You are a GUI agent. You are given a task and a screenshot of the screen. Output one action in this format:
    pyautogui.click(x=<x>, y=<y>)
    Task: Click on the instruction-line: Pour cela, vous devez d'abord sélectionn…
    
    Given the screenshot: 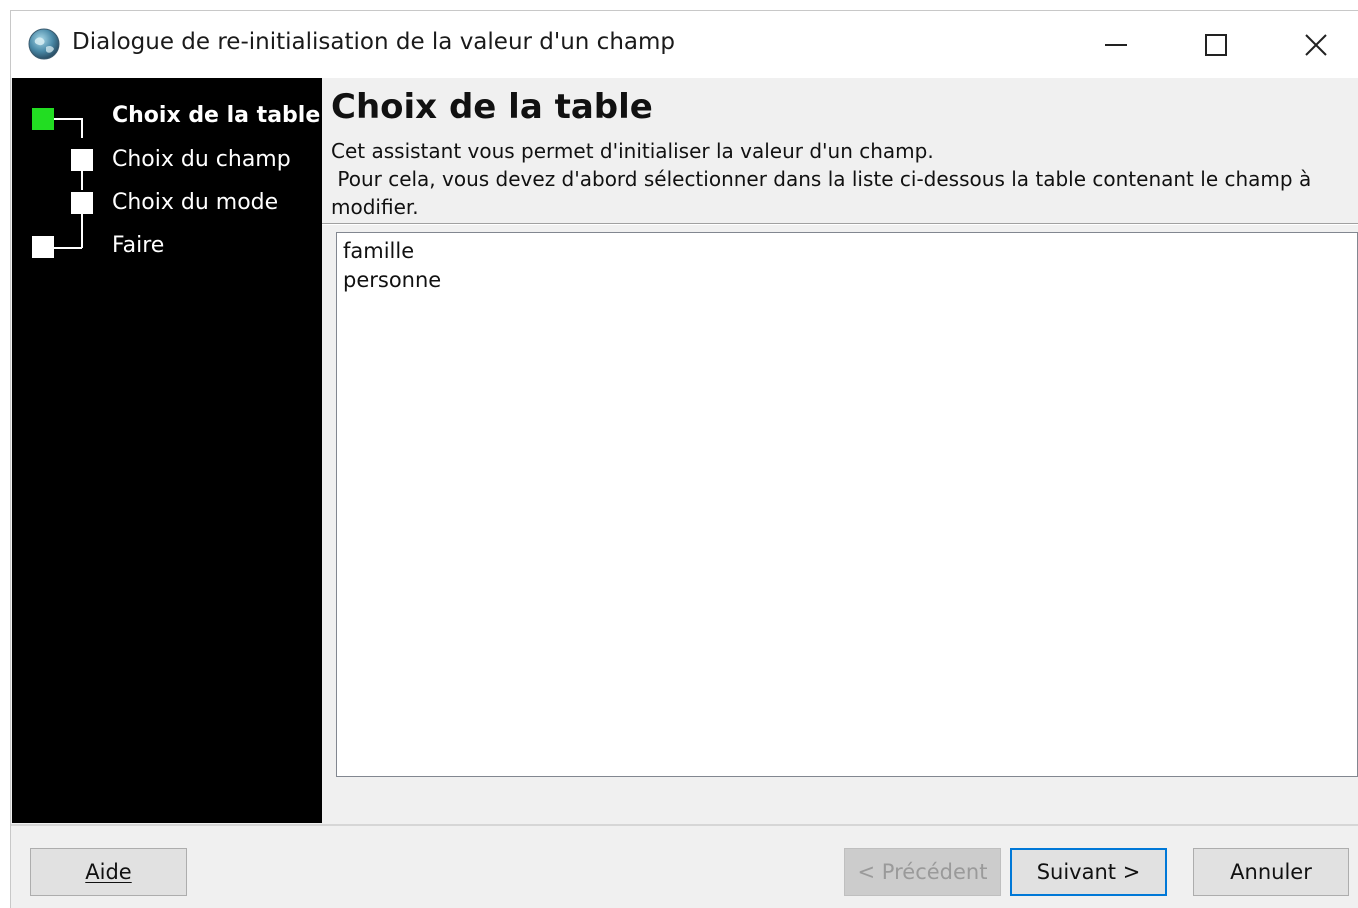 What is the action you would take?
    pyautogui.click(x=821, y=179)
    